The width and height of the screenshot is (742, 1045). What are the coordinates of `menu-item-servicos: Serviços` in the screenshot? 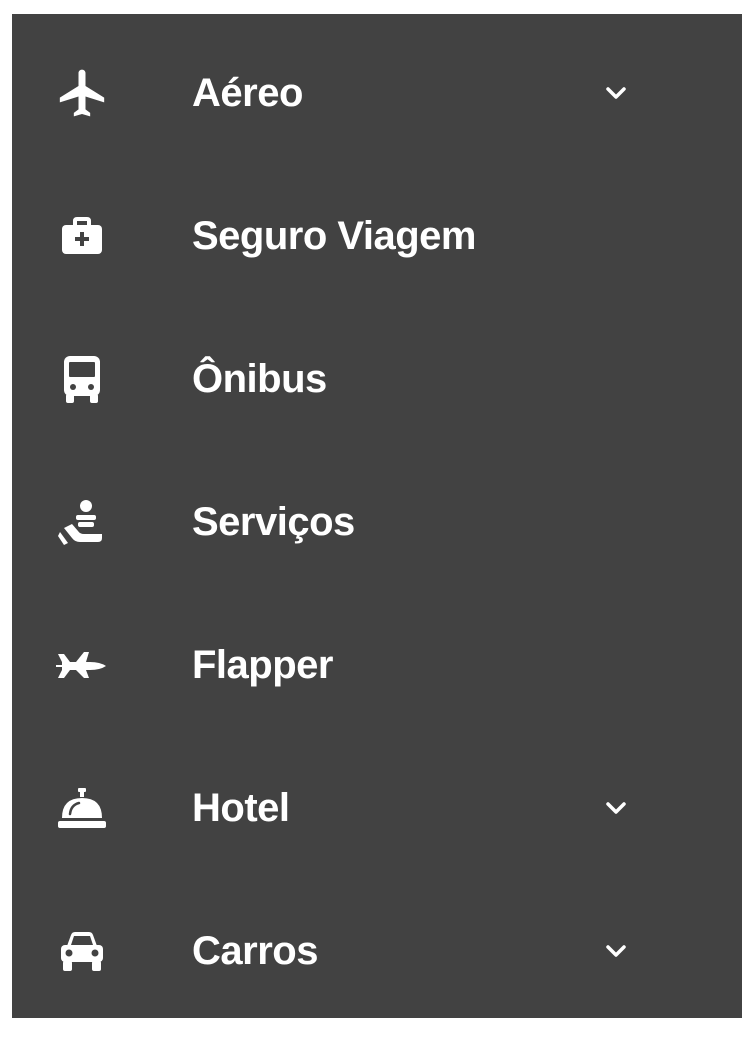 It's located at (377, 522).